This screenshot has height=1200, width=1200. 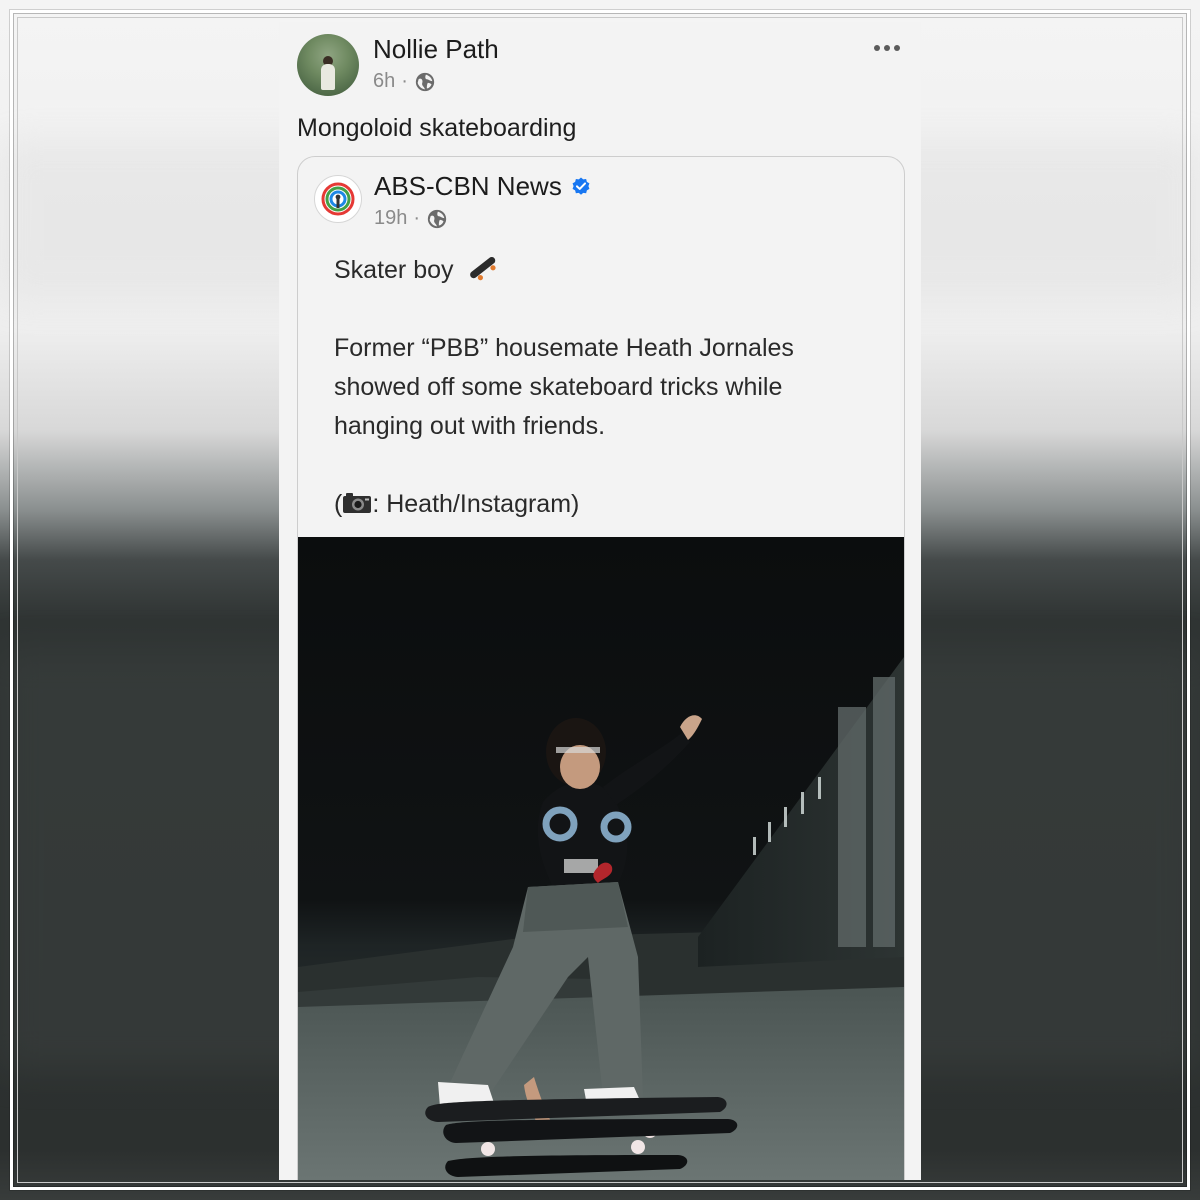 What do you see at coordinates (338, 504) in the screenshot?
I see `credit-open-paren: (` at bounding box center [338, 504].